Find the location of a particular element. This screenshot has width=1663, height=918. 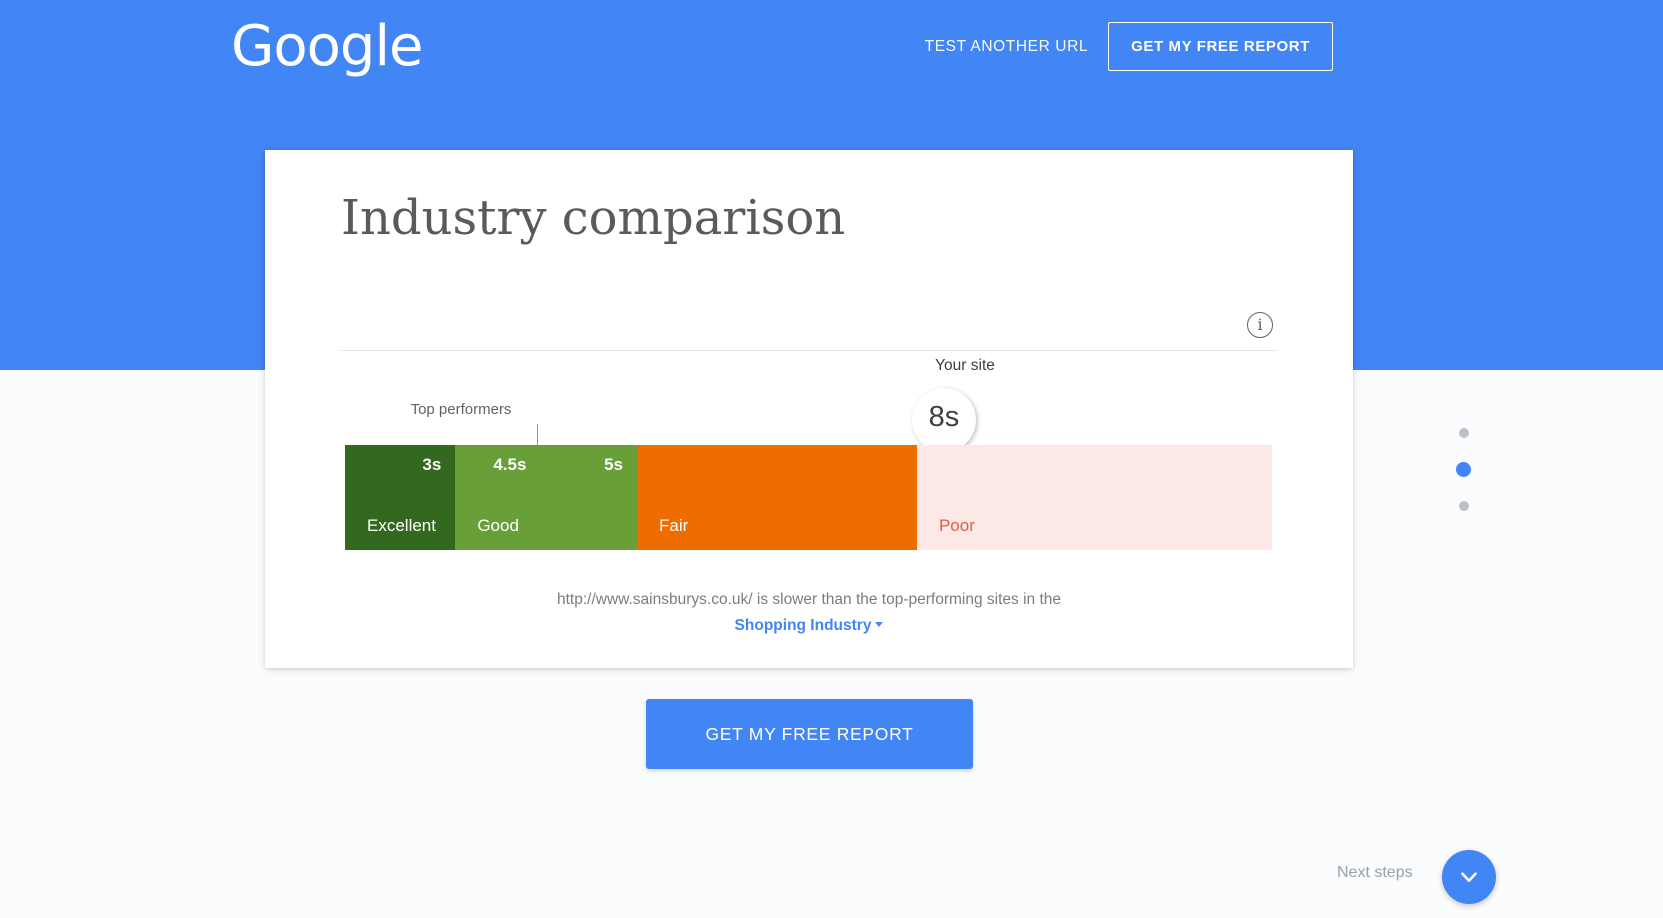

header-free-report-button: GET MY FREE REPORT is located at coordinates (1220, 46).